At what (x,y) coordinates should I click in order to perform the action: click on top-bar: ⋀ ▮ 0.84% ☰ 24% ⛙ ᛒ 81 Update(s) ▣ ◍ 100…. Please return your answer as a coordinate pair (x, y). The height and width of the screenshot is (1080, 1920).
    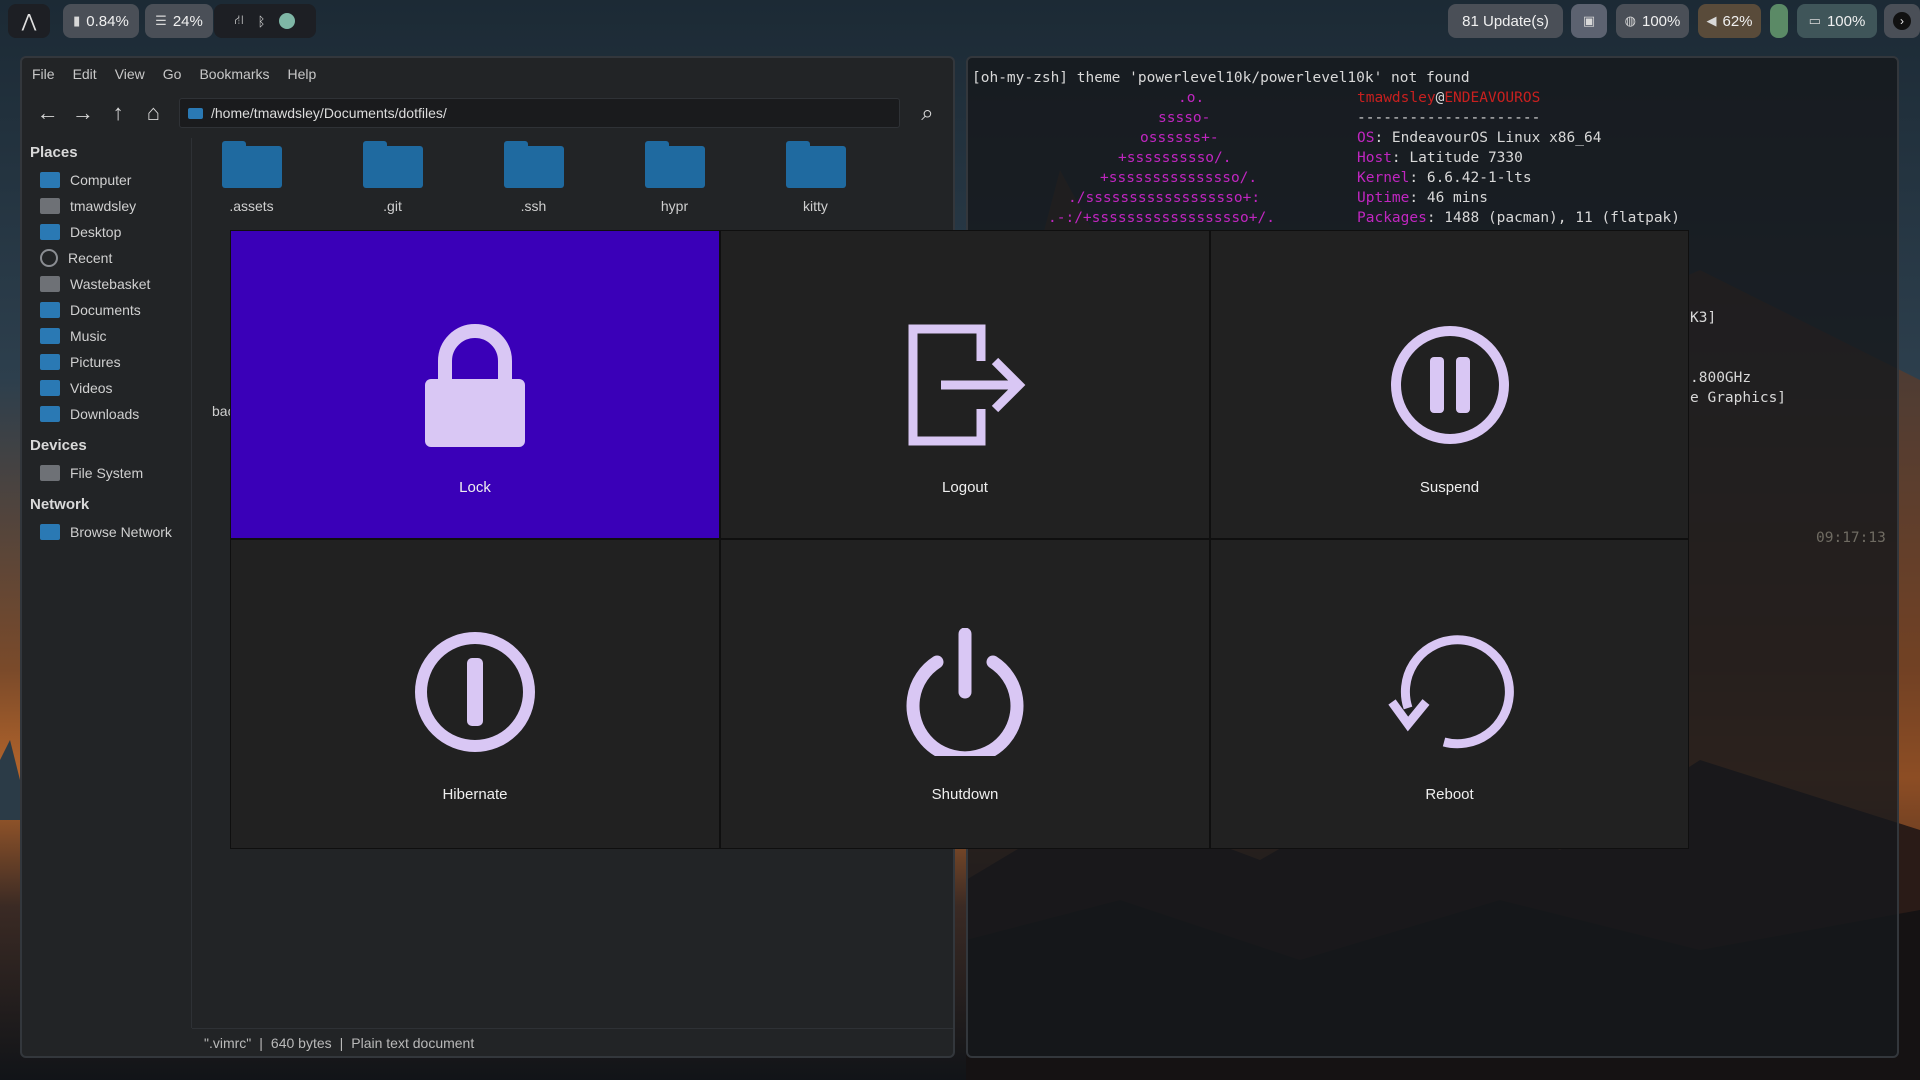
    Looking at the image, I should click on (964, 21).